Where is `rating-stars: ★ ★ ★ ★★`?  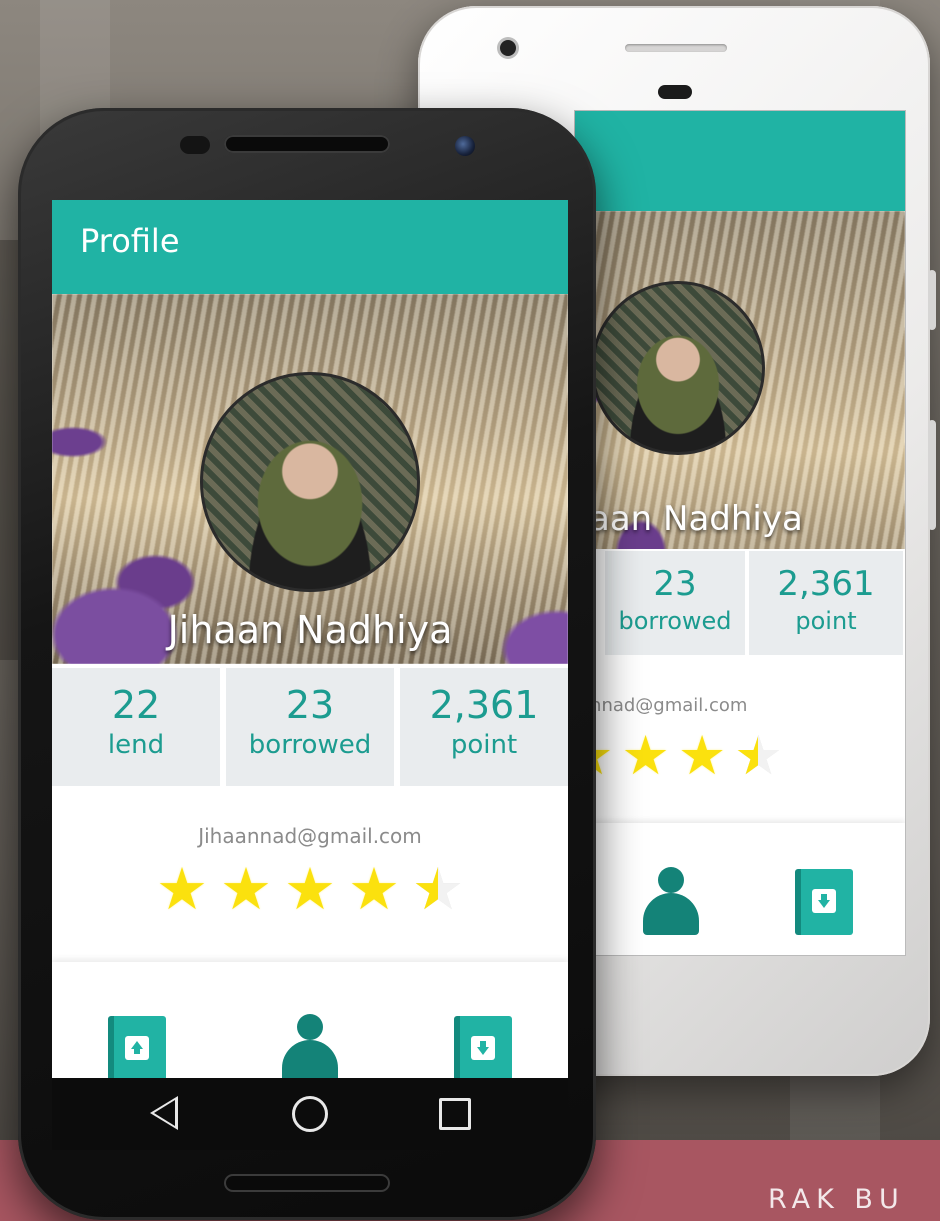 rating-stars: ★ ★ ★ ★★ is located at coordinates (310, 889).